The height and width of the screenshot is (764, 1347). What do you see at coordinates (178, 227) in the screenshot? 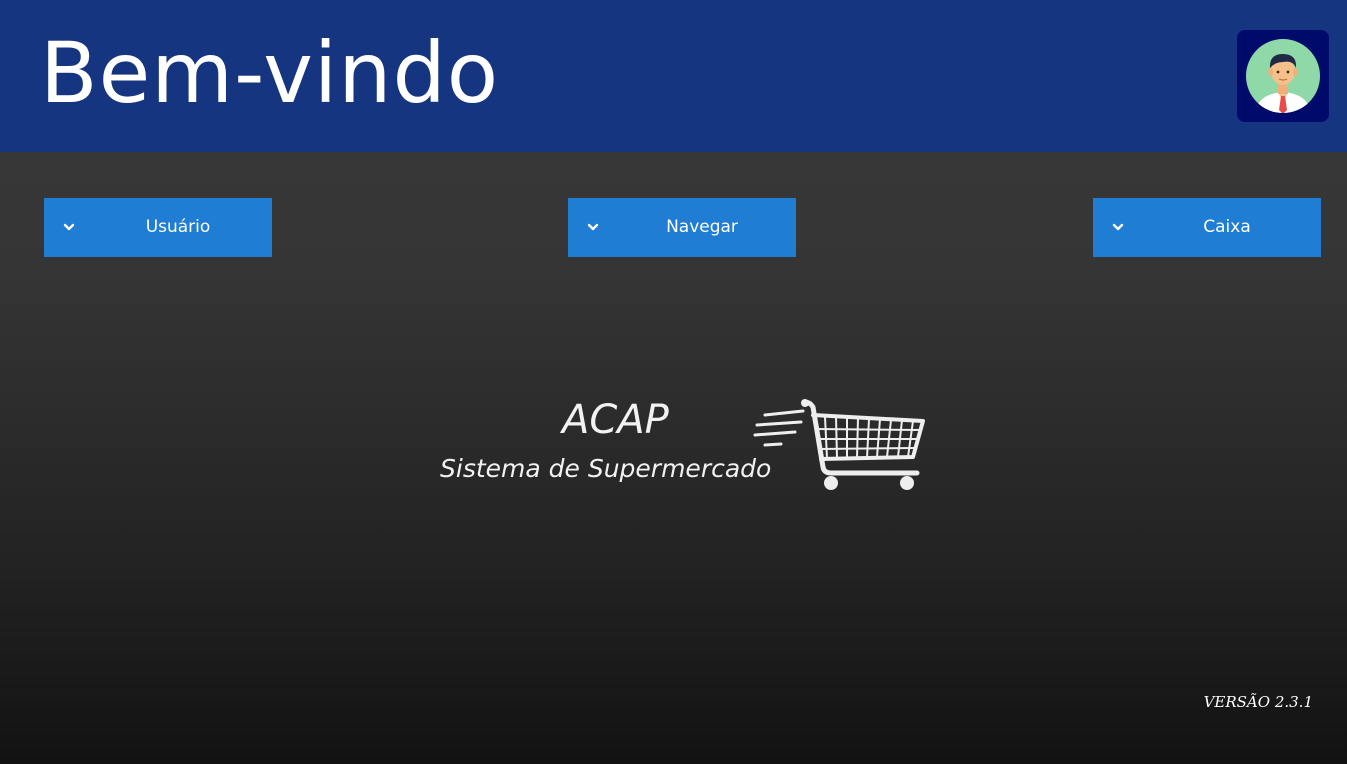
I see `usuario-menu-label: Usuário` at bounding box center [178, 227].